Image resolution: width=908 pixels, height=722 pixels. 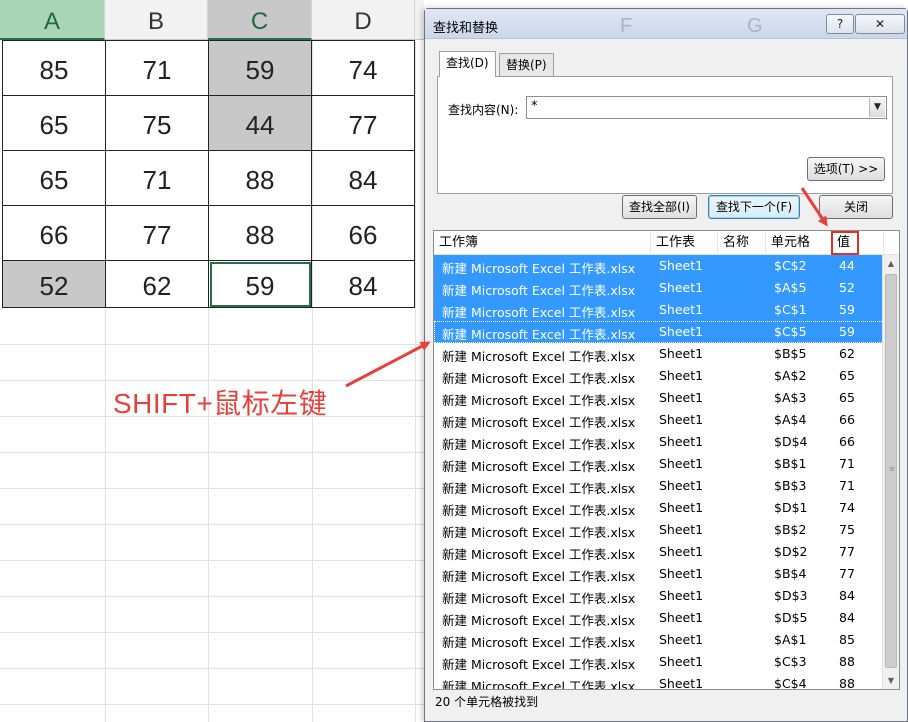 What do you see at coordinates (791, 617) in the screenshot?
I see `result-cell: $D$5` at bounding box center [791, 617].